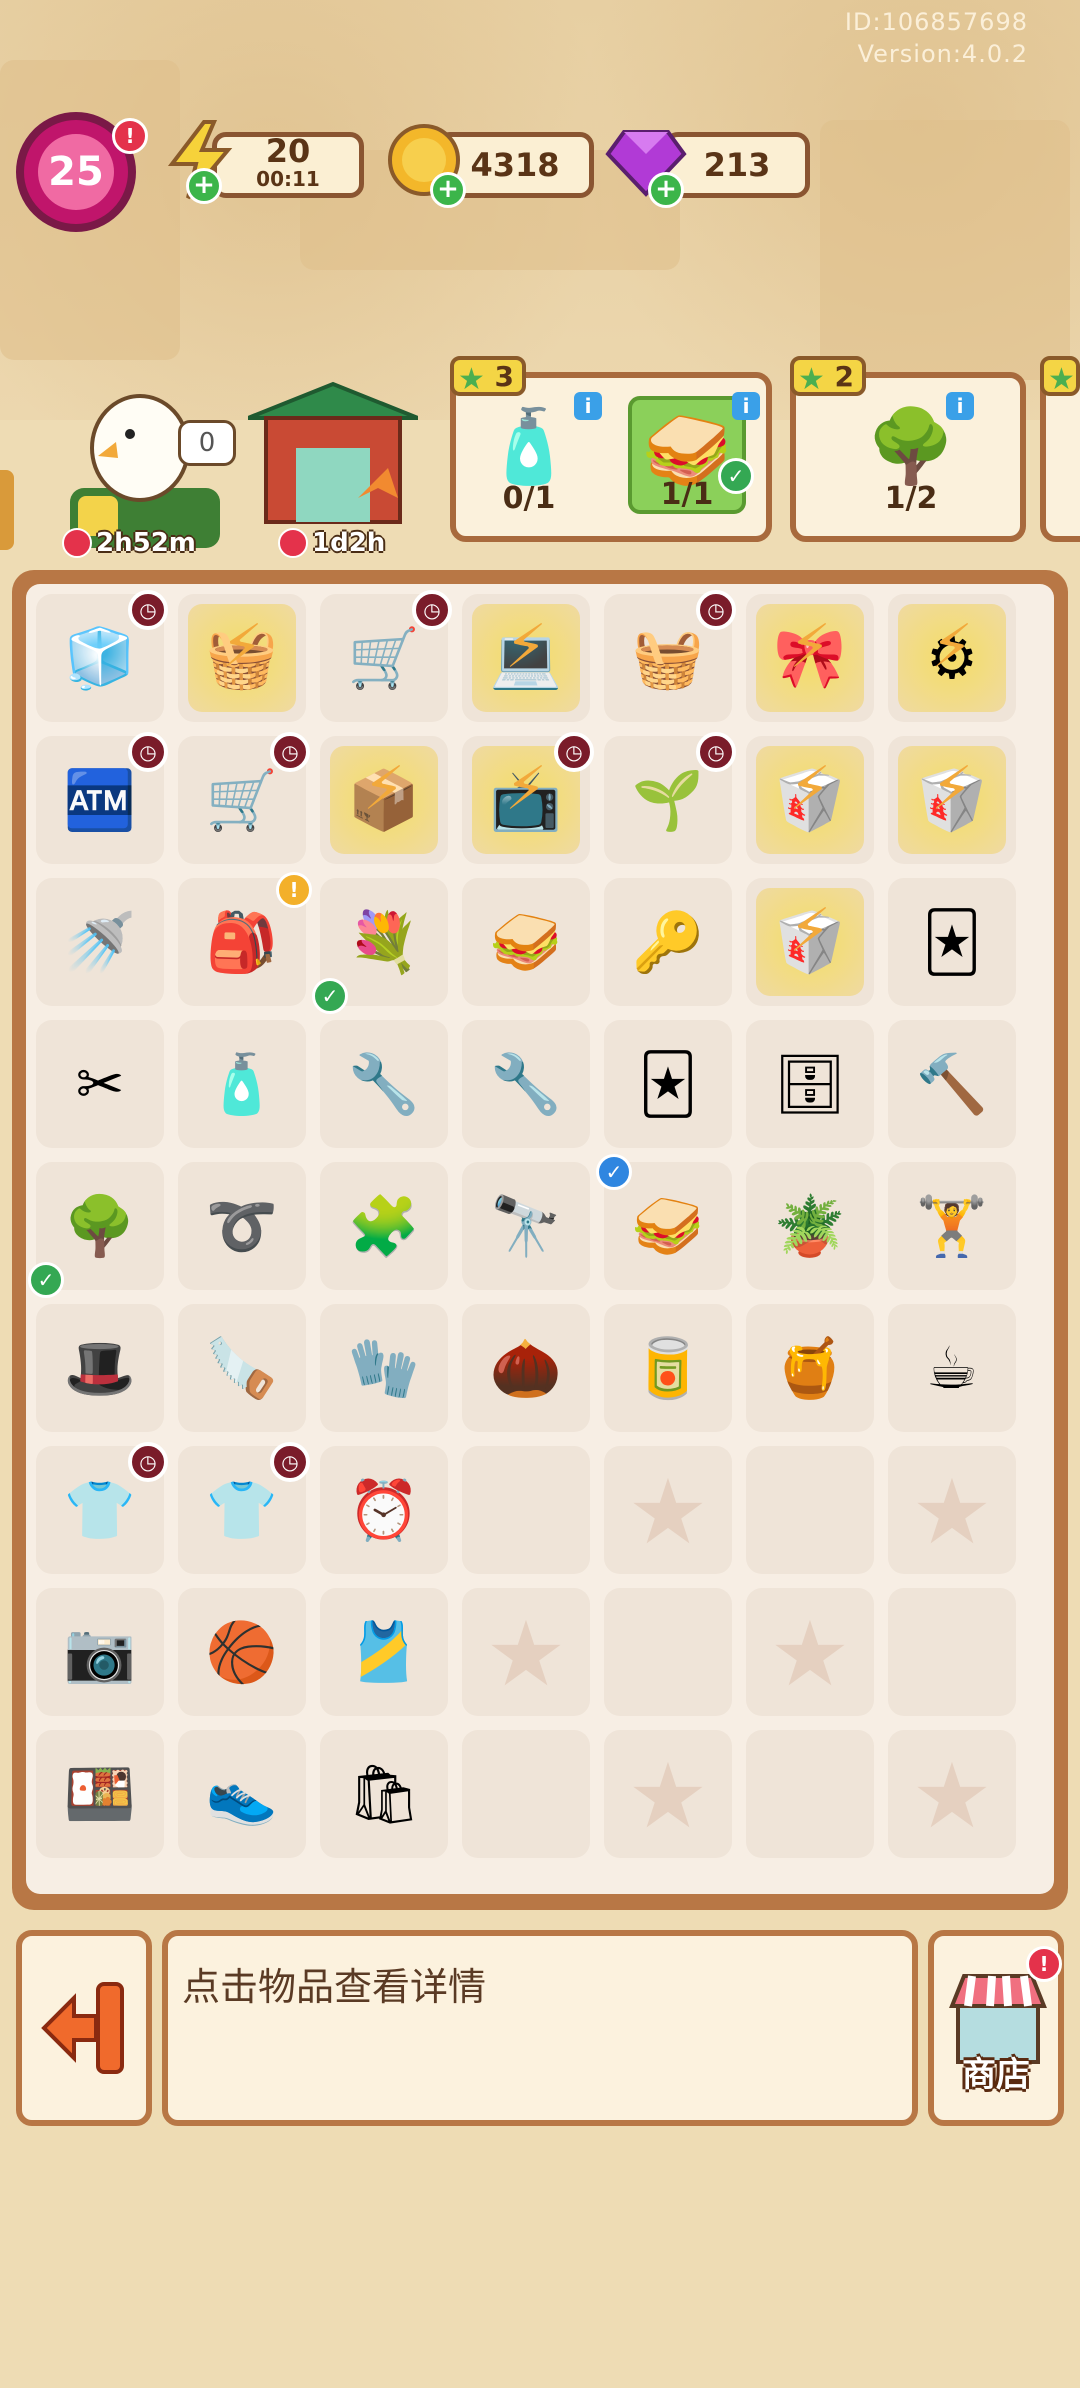 This screenshot has width=1080, height=2388. What do you see at coordinates (100, 1368) in the screenshot?
I see `board-cell: 🎩` at bounding box center [100, 1368].